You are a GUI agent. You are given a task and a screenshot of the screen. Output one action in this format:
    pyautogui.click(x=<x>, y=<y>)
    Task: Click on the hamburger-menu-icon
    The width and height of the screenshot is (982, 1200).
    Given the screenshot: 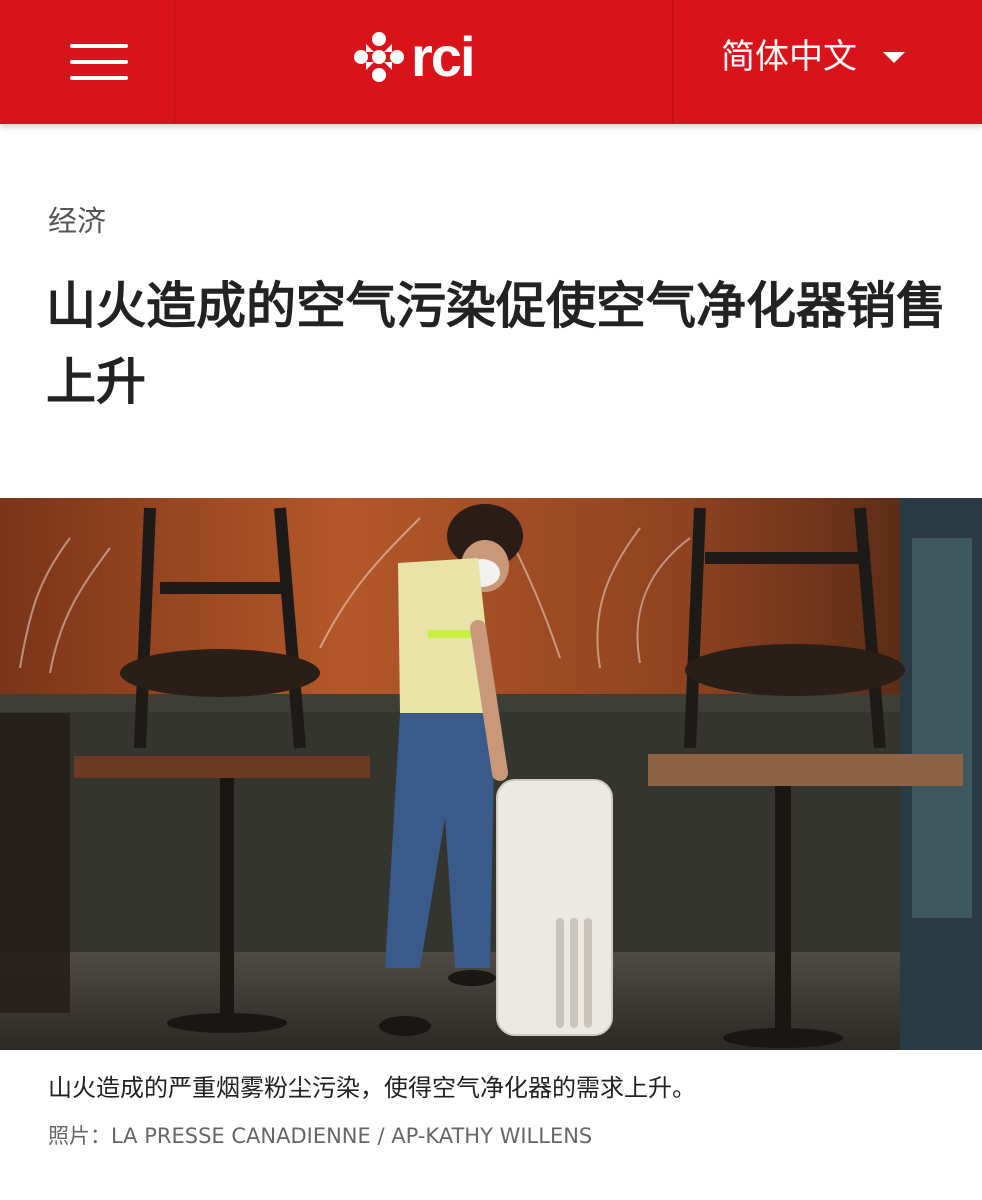 What is the action you would take?
    pyautogui.click(x=99, y=62)
    